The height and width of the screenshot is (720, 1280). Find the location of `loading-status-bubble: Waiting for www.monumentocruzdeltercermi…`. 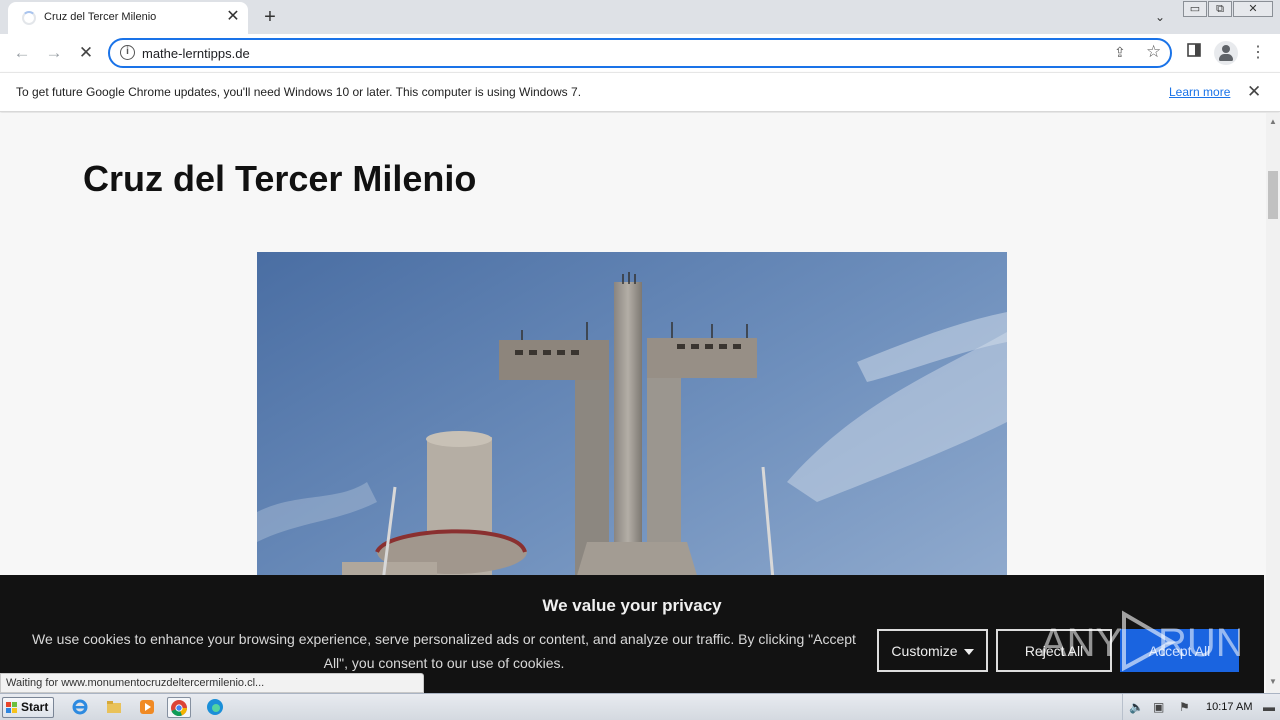

loading-status-bubble: Waiting for www.monumentocruzdeltercermi… is located at coordinates (212, 683).